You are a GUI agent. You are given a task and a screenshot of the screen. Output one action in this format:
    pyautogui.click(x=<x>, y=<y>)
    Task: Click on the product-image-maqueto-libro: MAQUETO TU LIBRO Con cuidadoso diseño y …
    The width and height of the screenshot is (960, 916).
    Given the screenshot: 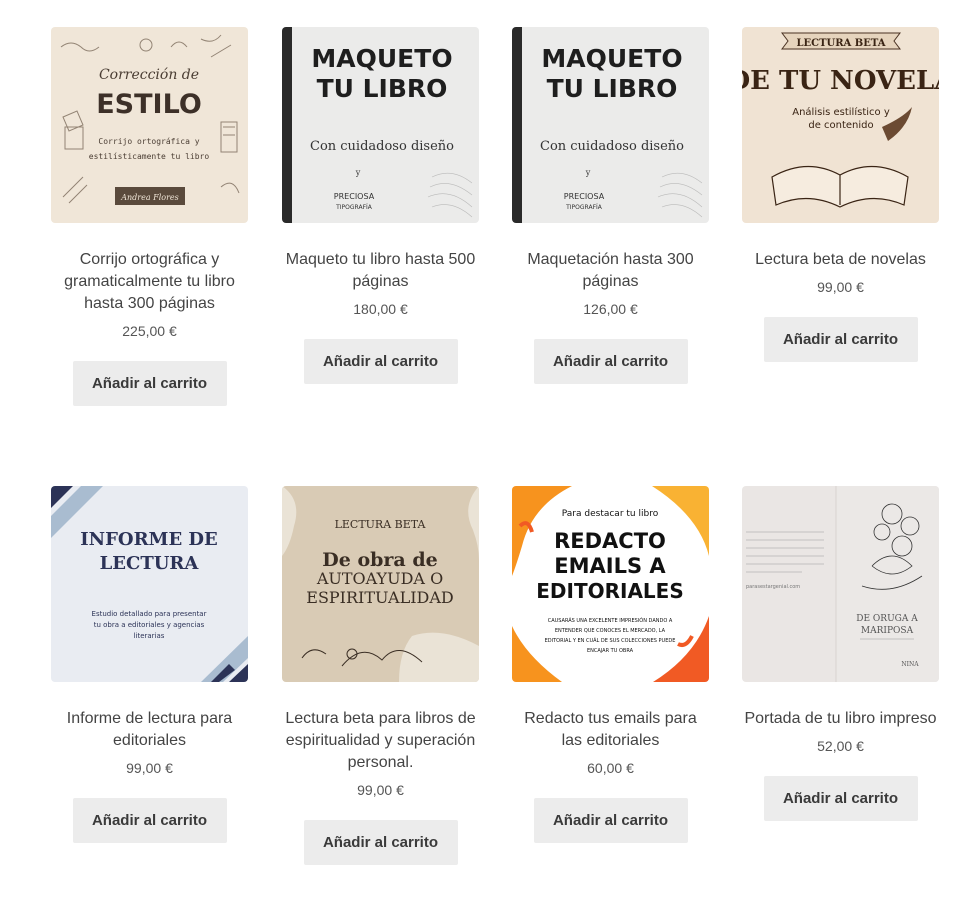 What is the action you would take?
    pyautogui.click(x=380, y=125)
    